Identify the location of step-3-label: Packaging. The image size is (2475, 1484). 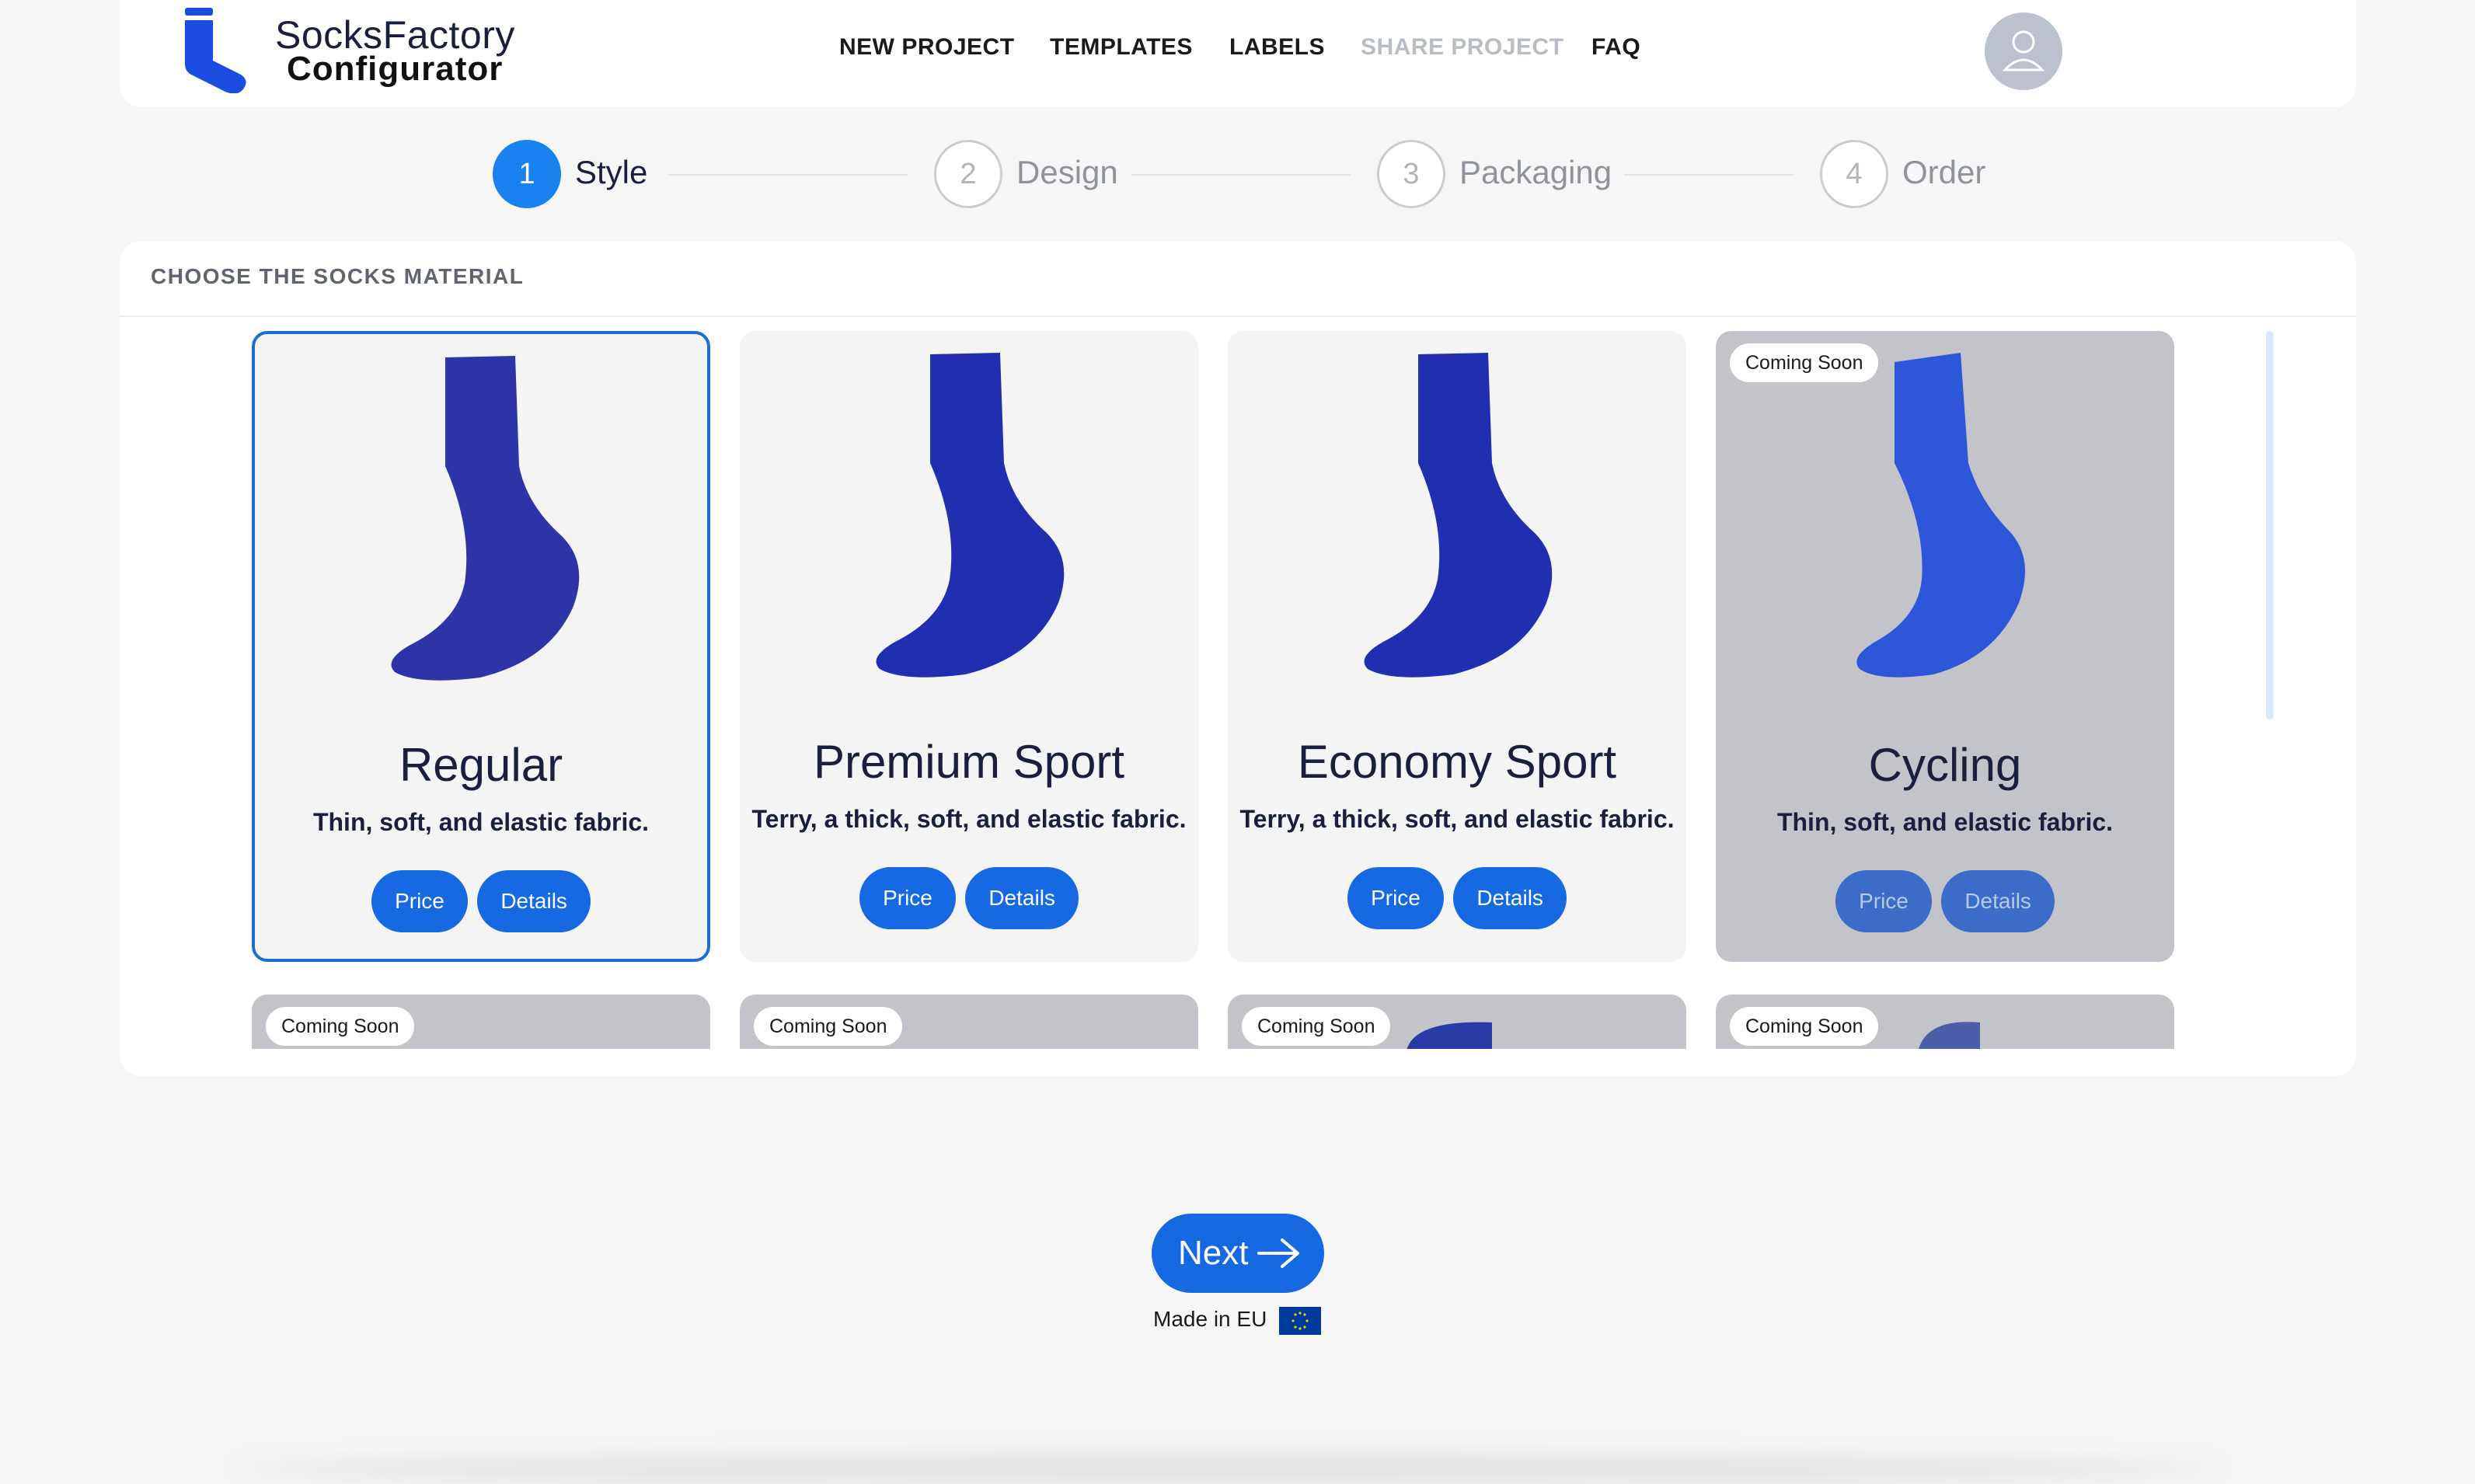
(1535, 172).